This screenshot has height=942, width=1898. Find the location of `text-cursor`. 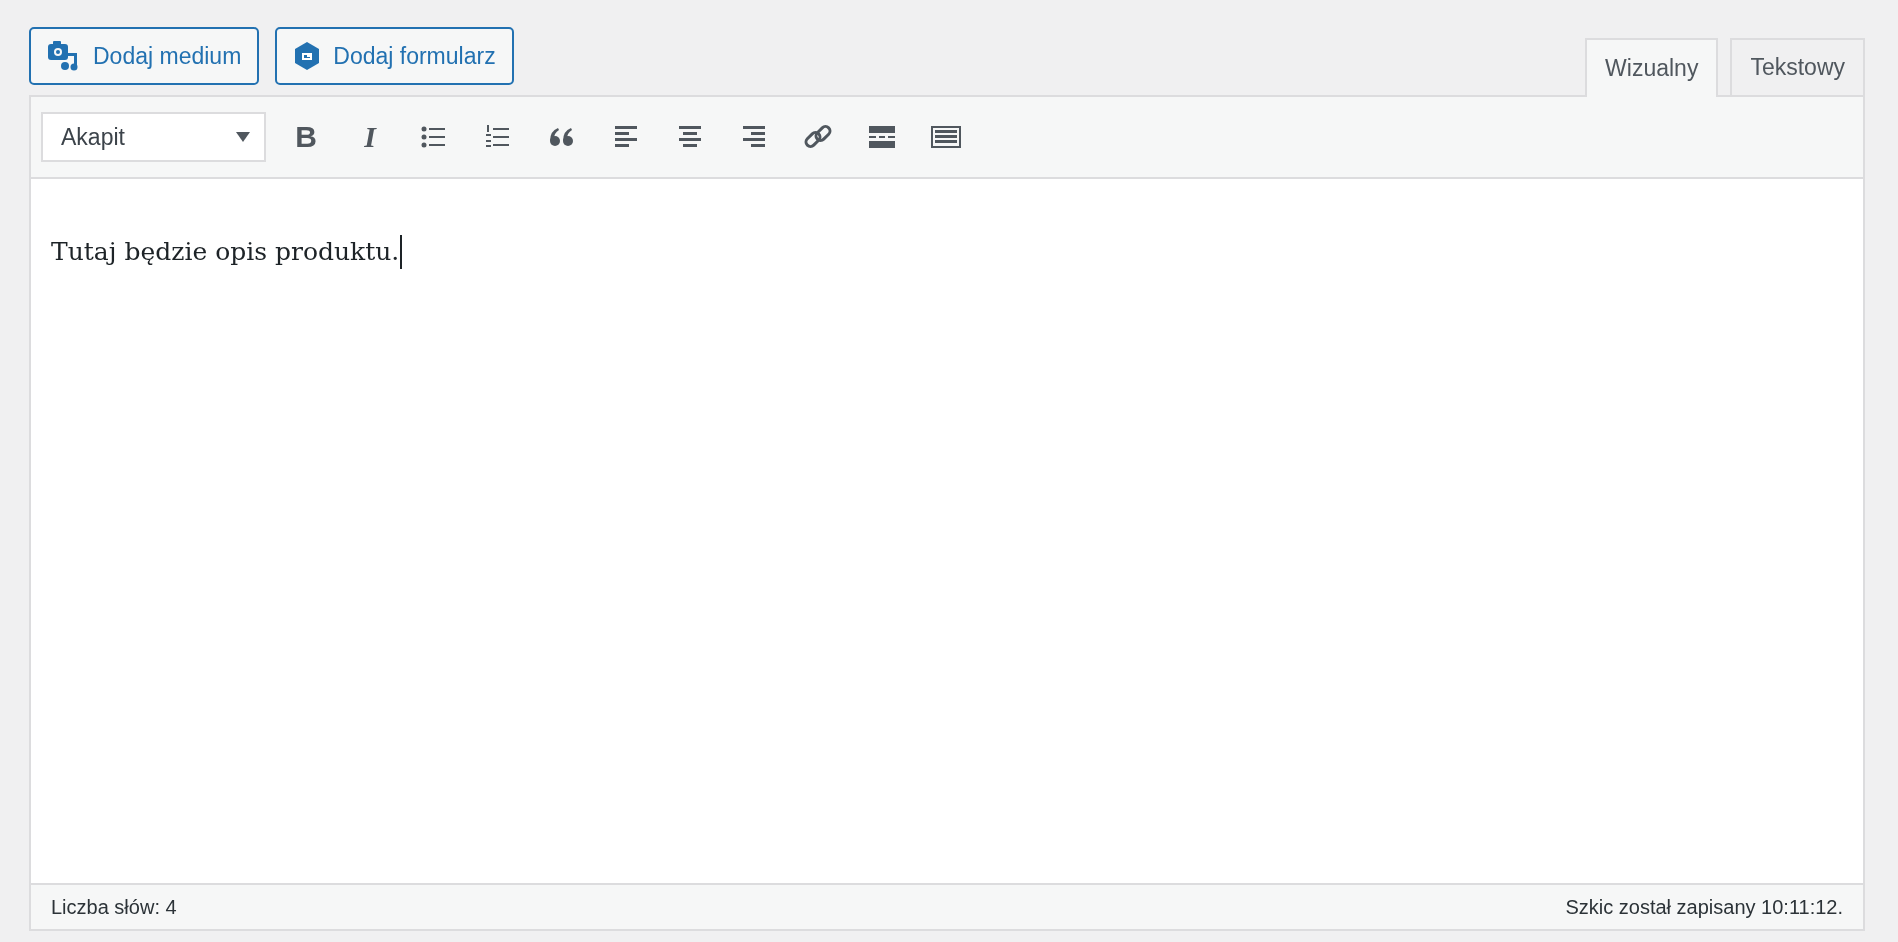

text-cursor is located at coordinates (401, 252).